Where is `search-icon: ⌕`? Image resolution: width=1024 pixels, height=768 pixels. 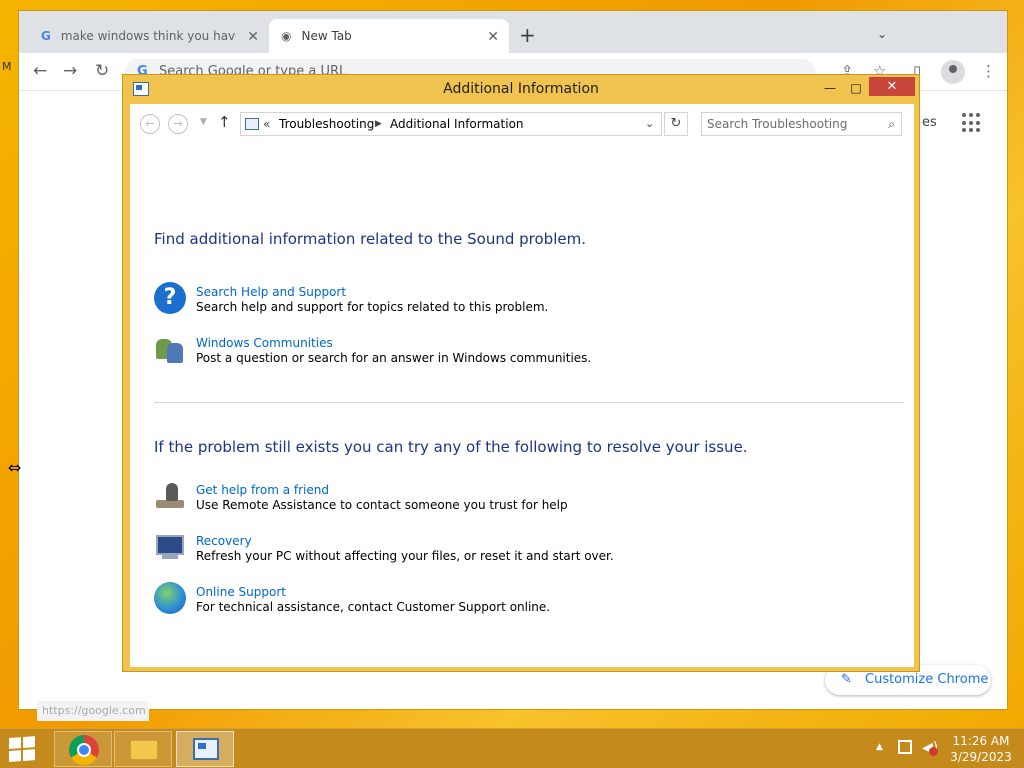
search-icon: ⌕ is located at coordinates (891, 124).